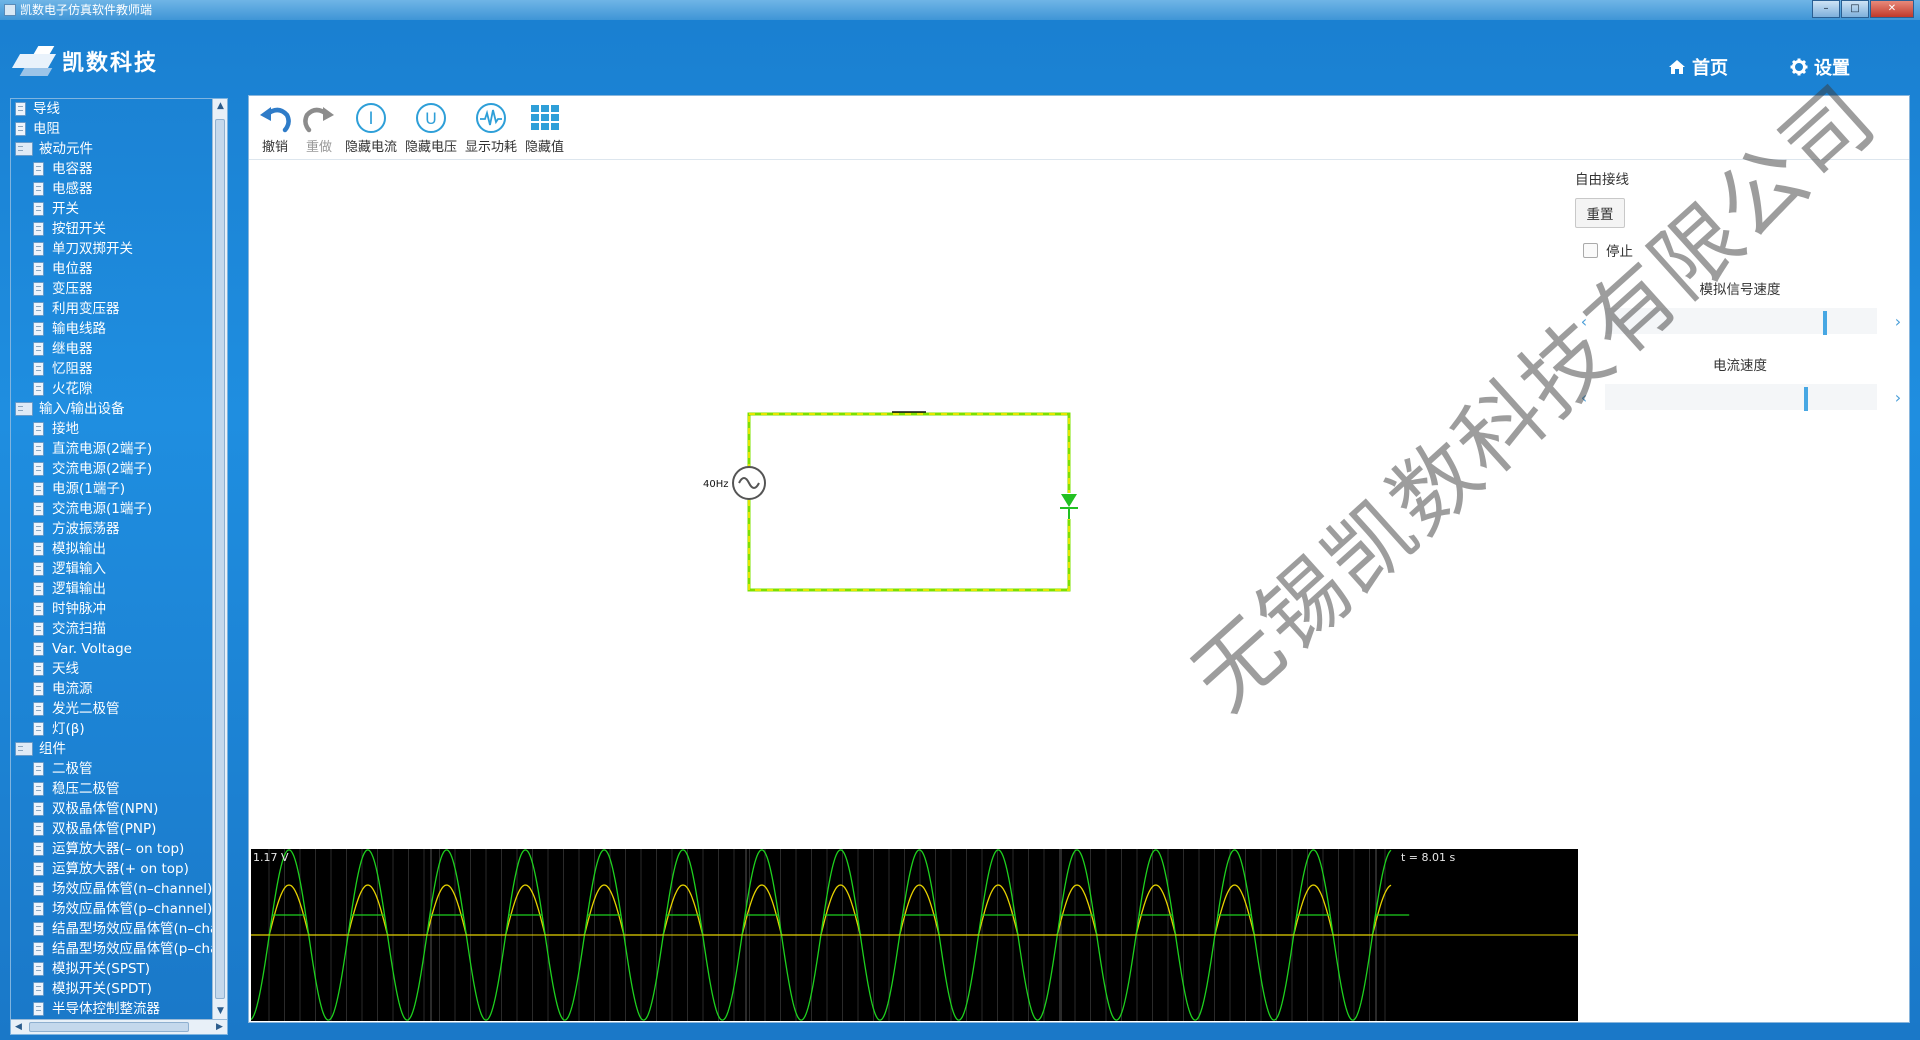  I want to click on tree-item: 二极管, so click(119, 769).